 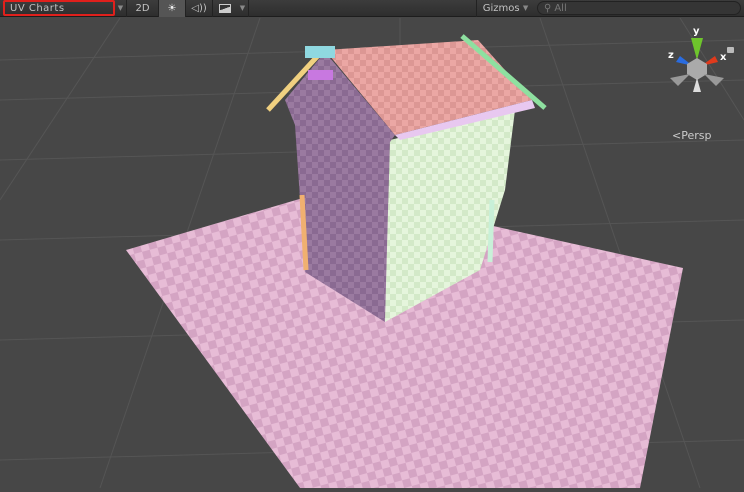 What do you see at coordinates (372, 8) in the screenshot?
I see `scene-toolbar: UV Charts ▼ 2D ☀ ◁)) ▼ Gizmos ▼ ⚲ All` at bounding box center [372, 8].